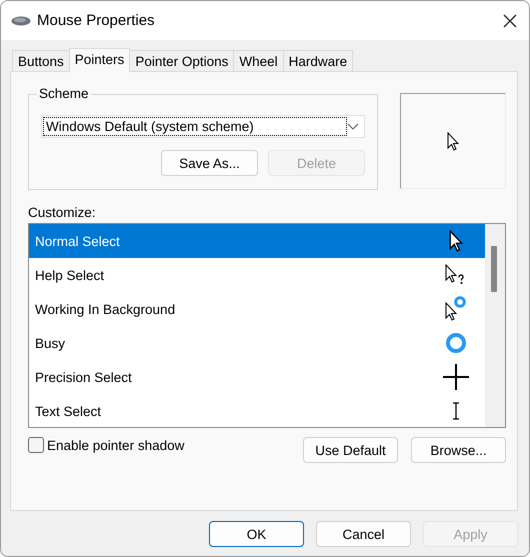 Image resolution: width=530 pixels, height=557 pixels. I want to click on chevron-down-icon, so click(353, 126).